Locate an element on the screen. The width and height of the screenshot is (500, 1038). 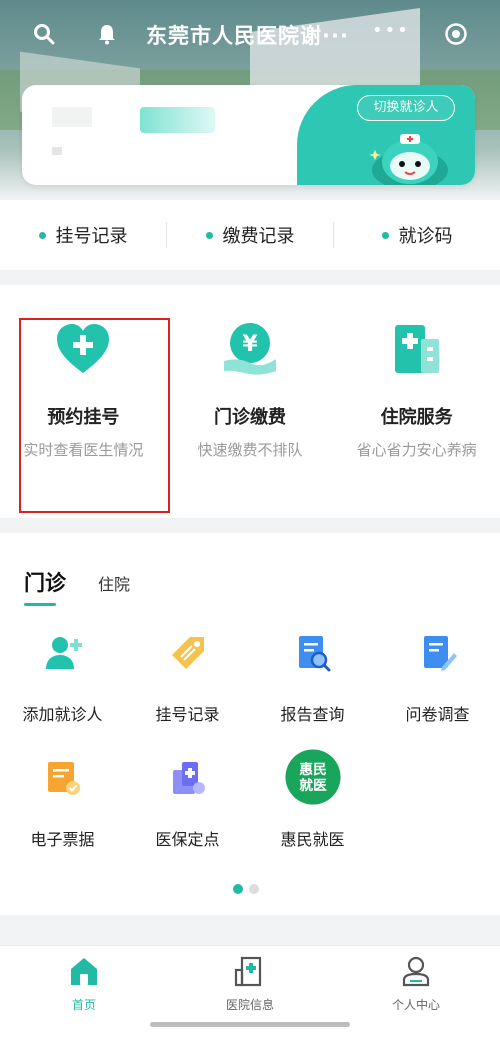
yuan-hand-icon: ¥ is located at coordinates (250, 349).